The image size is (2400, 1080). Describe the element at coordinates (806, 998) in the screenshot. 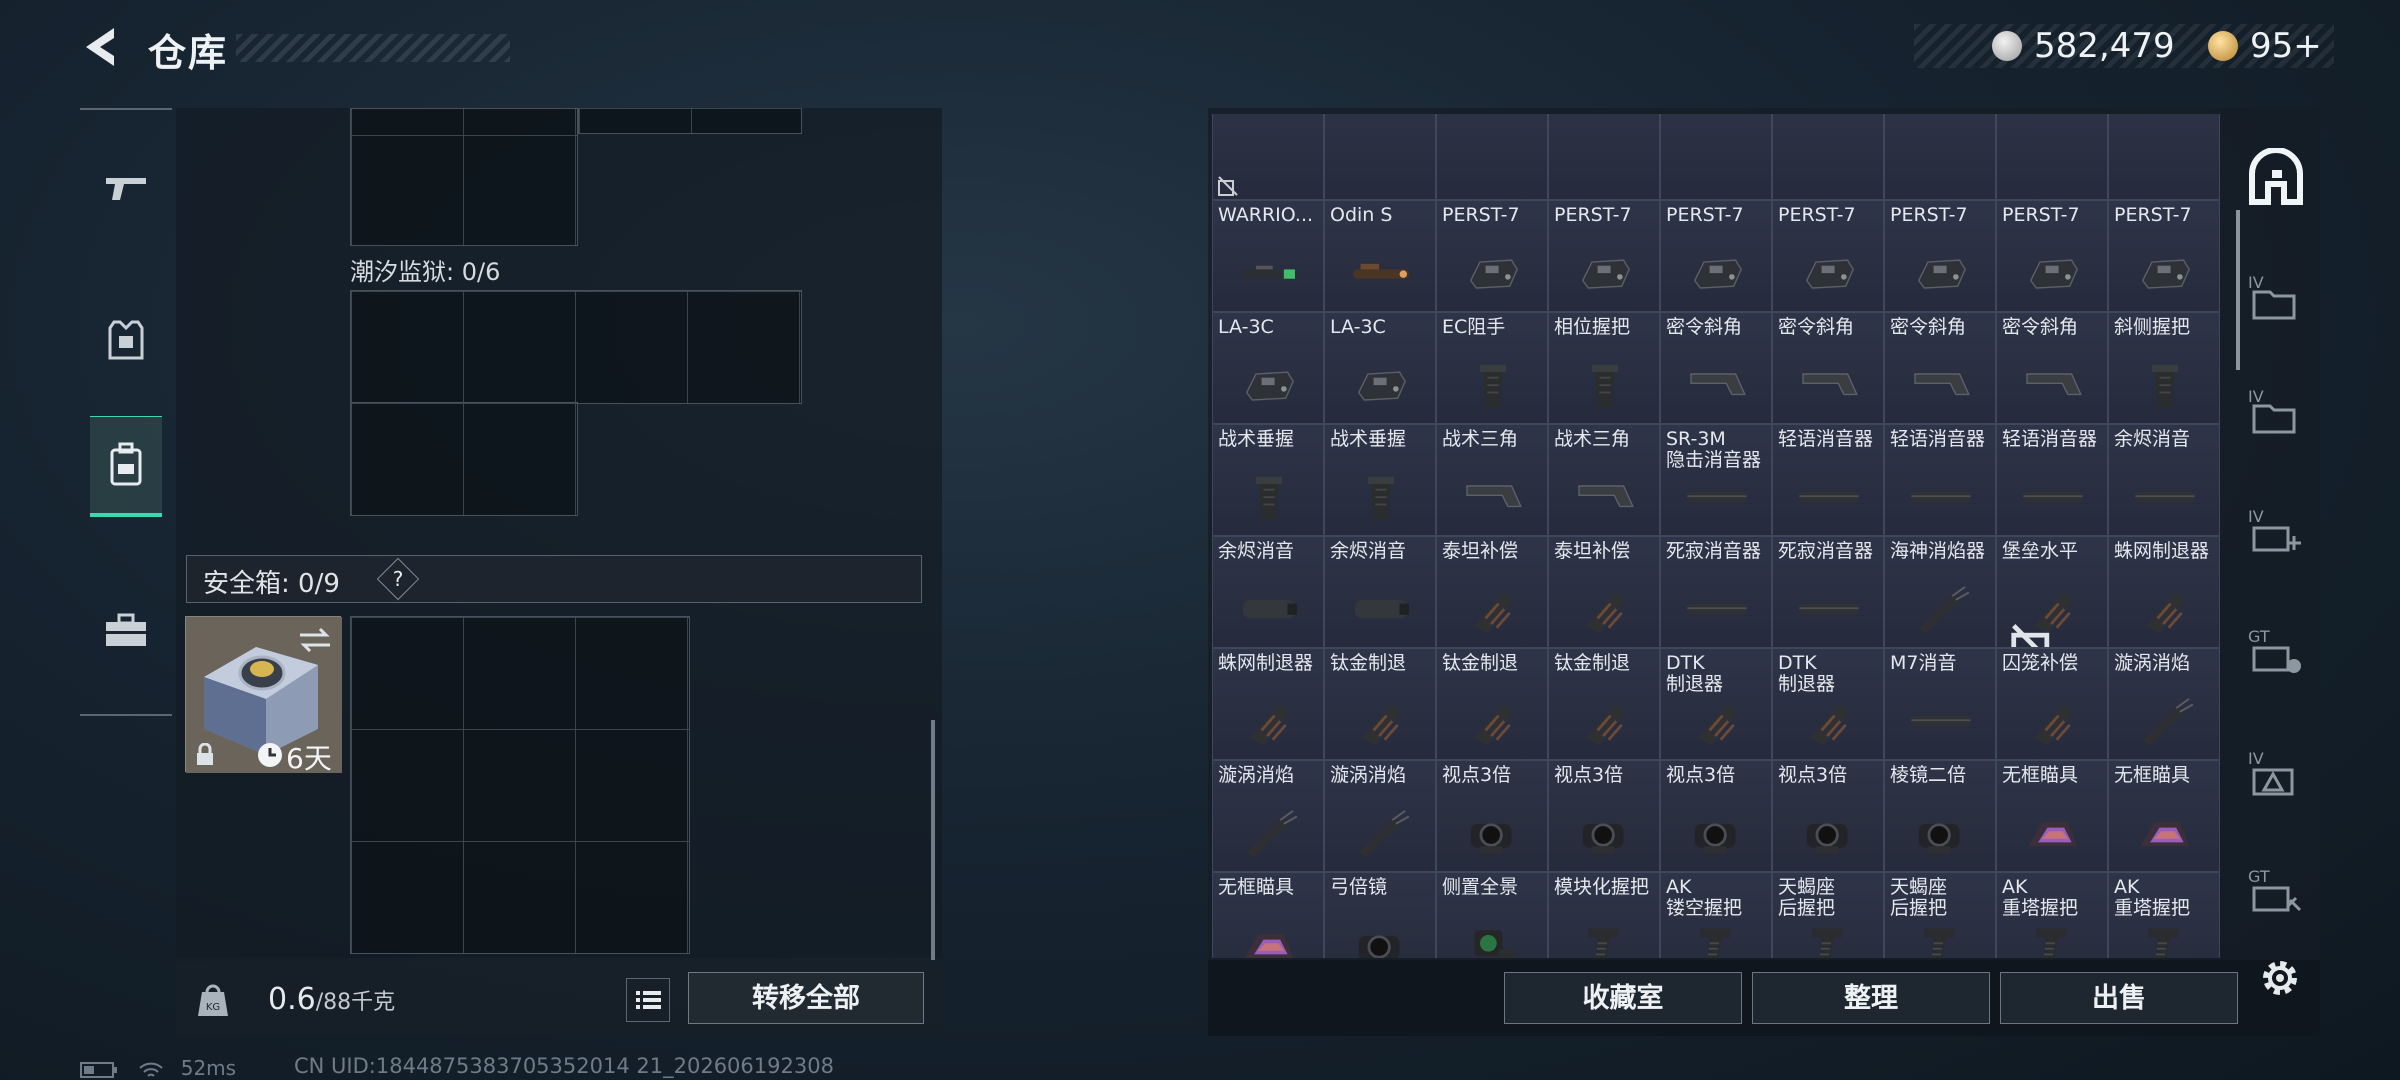

I see `transfer-all-button: 转移全部` at that location.